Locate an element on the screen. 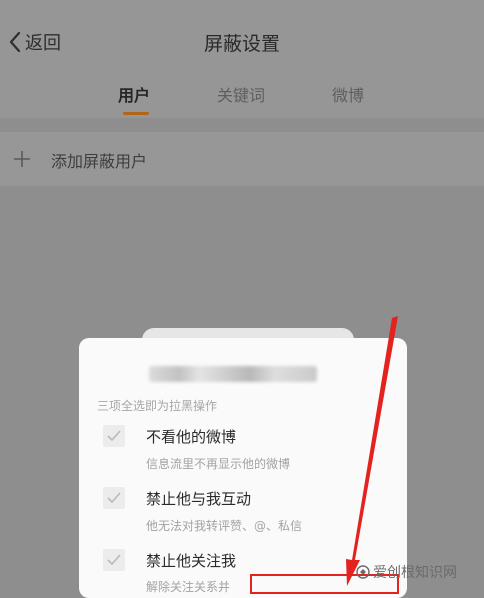  option-title-hide-posts: 不看他的微博 is located at coordinates (191, 436).